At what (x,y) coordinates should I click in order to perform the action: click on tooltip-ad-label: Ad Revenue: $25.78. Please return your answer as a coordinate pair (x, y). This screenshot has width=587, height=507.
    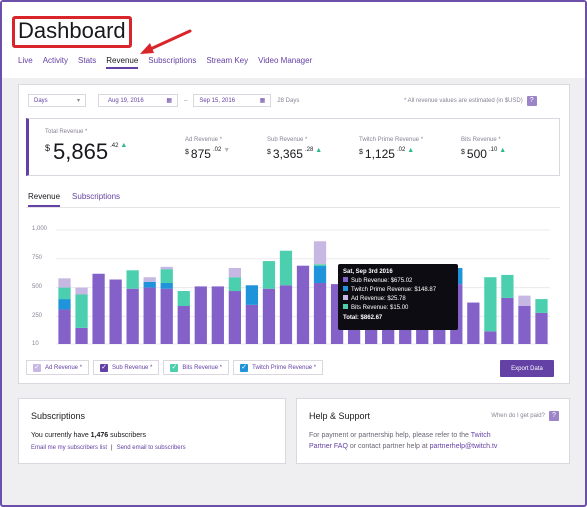
    Looking at the image, I should click on (378, 299).